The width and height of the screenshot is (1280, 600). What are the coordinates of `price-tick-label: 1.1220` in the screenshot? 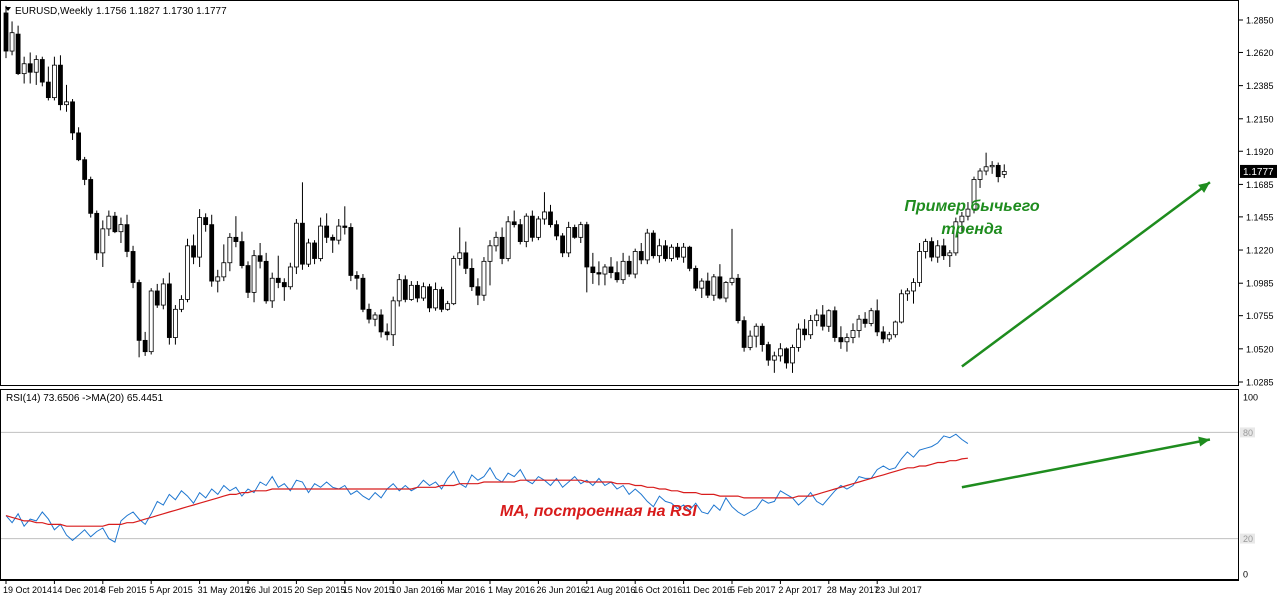 It's located at (1260, 251).